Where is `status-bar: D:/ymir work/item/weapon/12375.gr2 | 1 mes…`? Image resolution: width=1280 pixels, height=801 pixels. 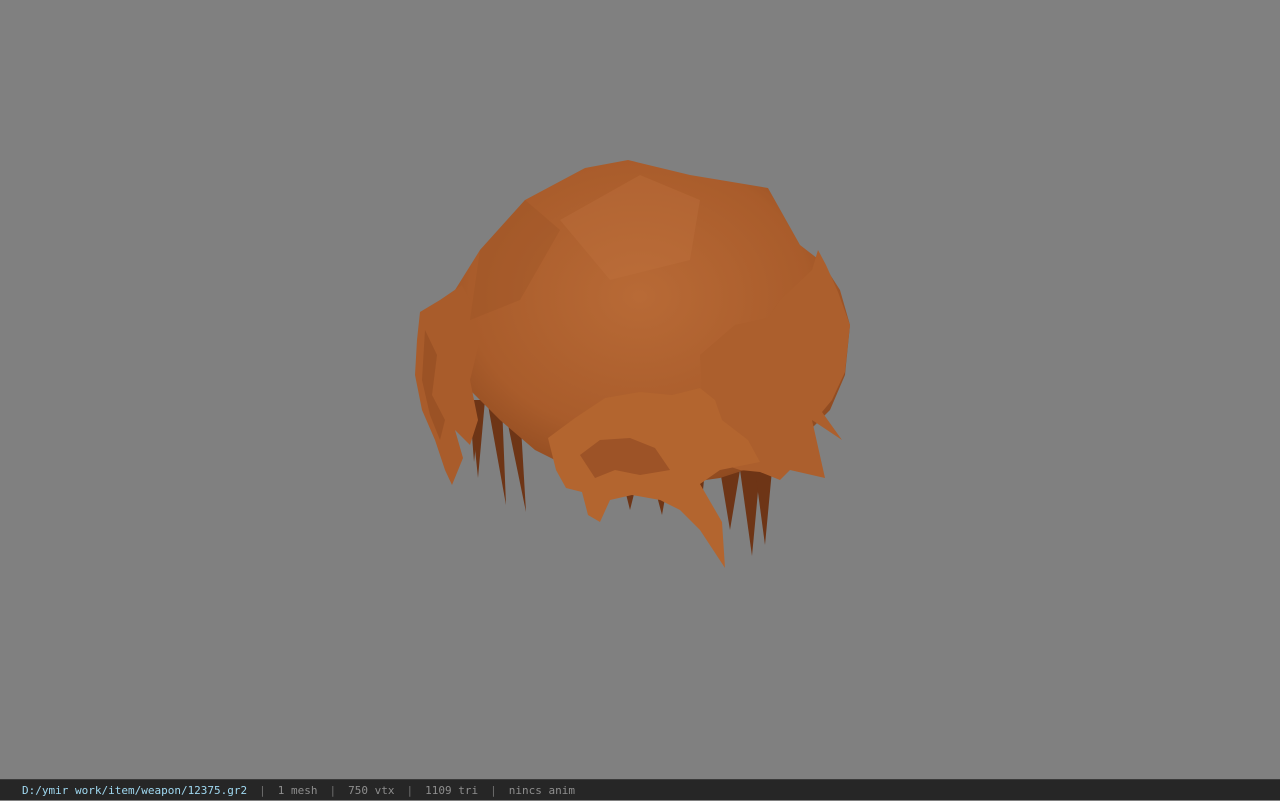
status-bar: D:/ymir work/item/weapon/12375.gr2 | 1 mes… is located at coordinates (640, 789).